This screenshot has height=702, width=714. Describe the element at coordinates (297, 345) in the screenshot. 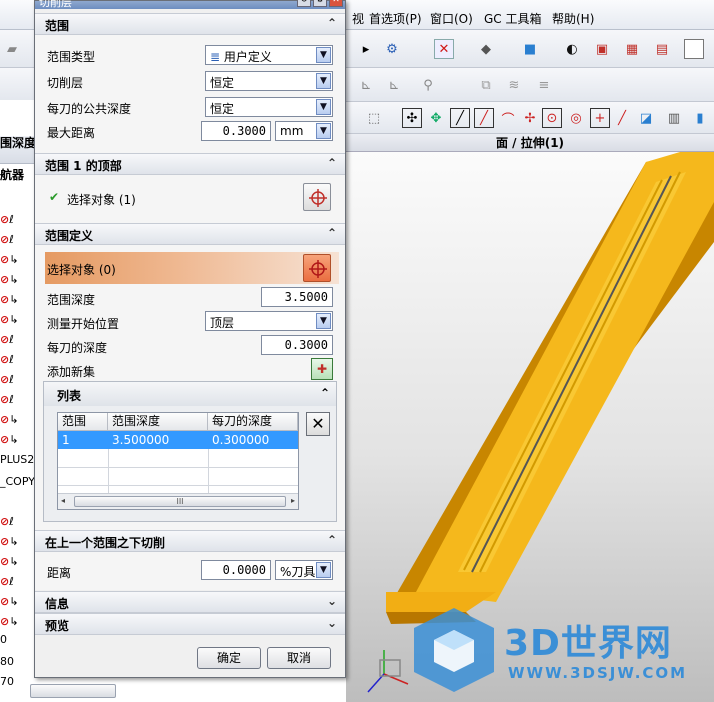

I see `depth-per-cut-input: 0.3000` at that location.